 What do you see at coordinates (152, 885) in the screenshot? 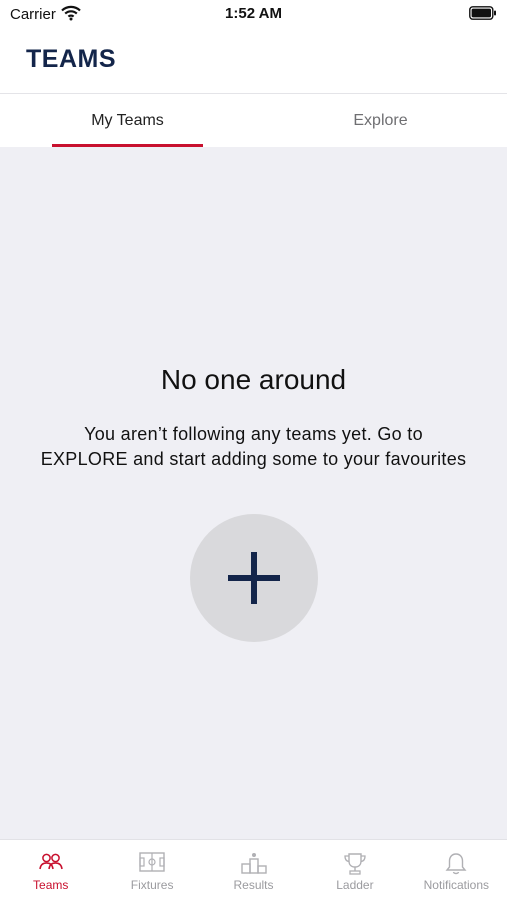
I see `nav-label-fixtures: Fixtures` at bounding box center [152, 885].